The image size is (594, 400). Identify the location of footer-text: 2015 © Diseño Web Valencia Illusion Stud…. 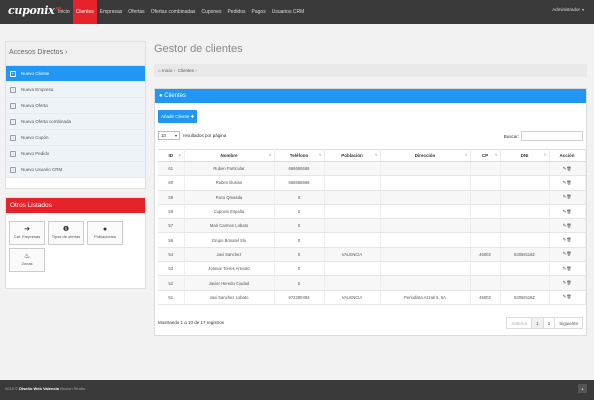
(46, 388).